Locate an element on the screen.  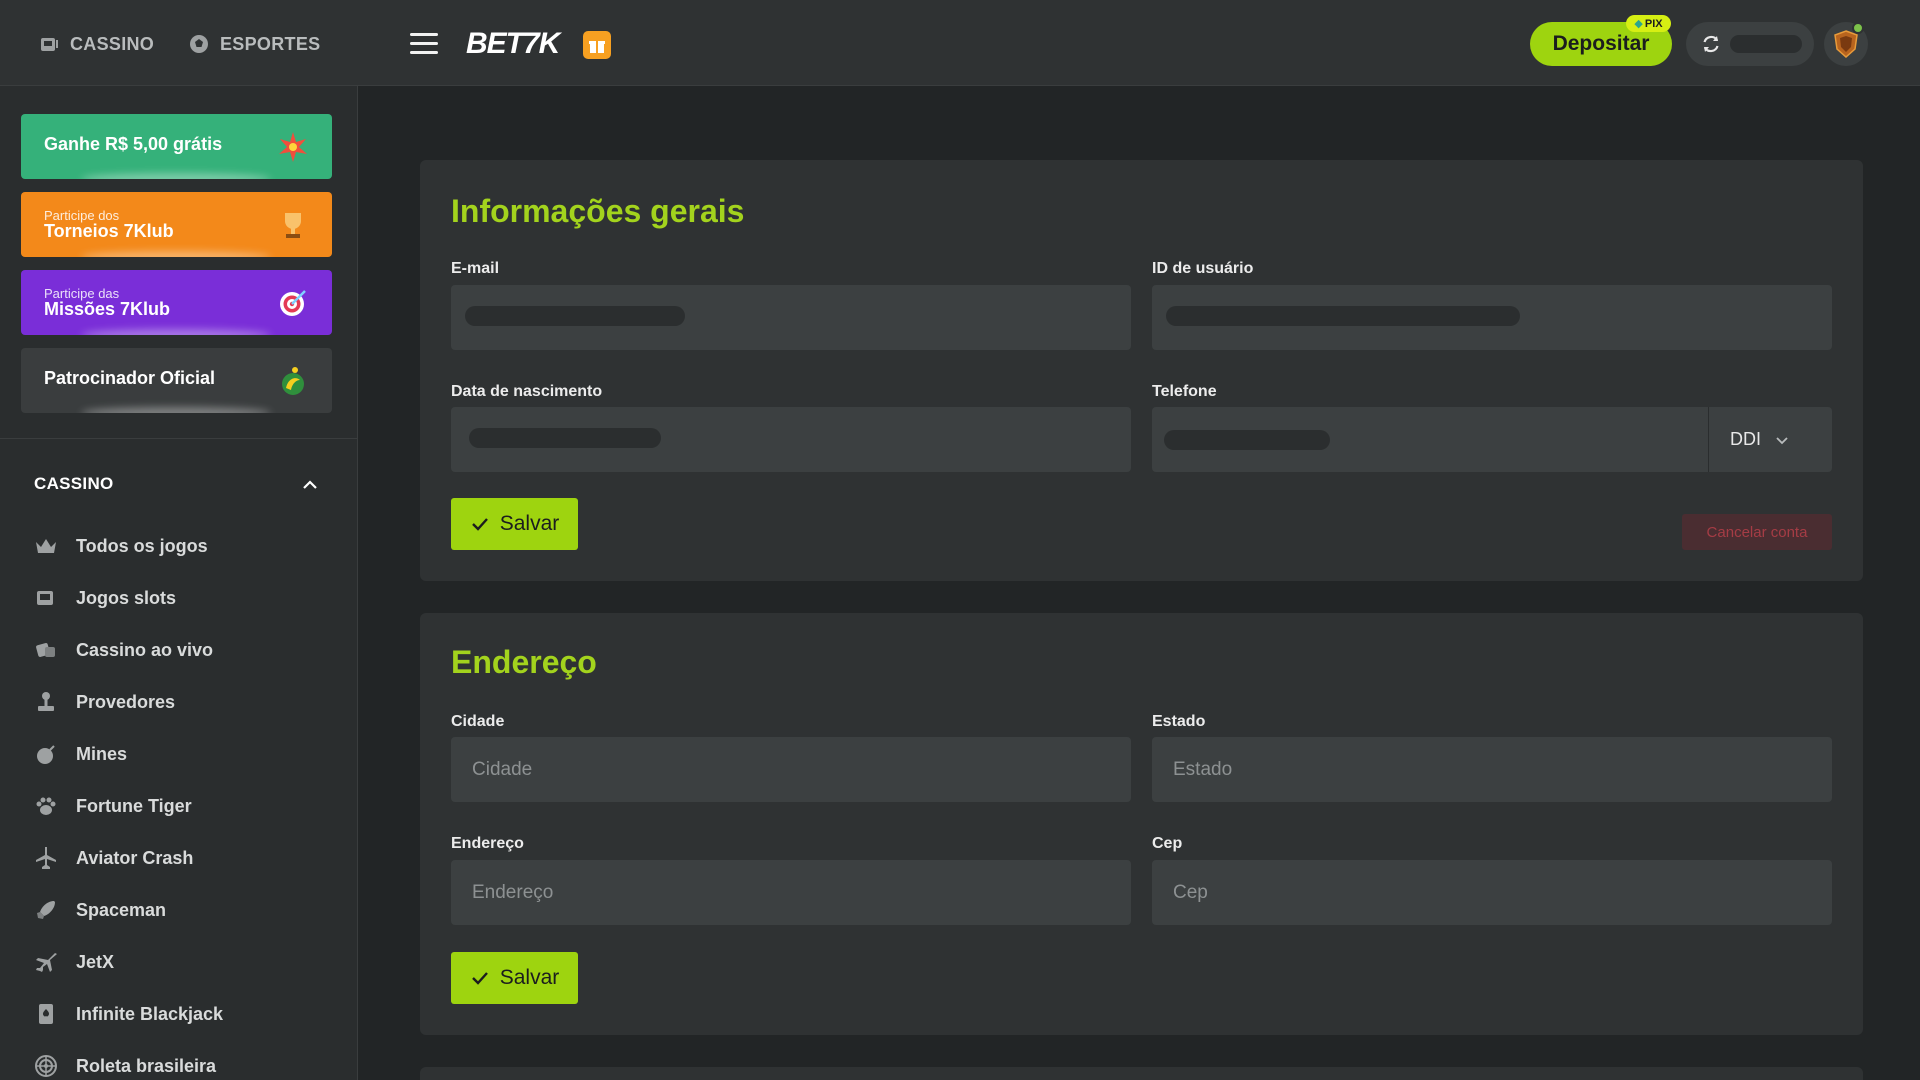
pix-badge: ◆ PIX is located at coordinates (1648, 23).